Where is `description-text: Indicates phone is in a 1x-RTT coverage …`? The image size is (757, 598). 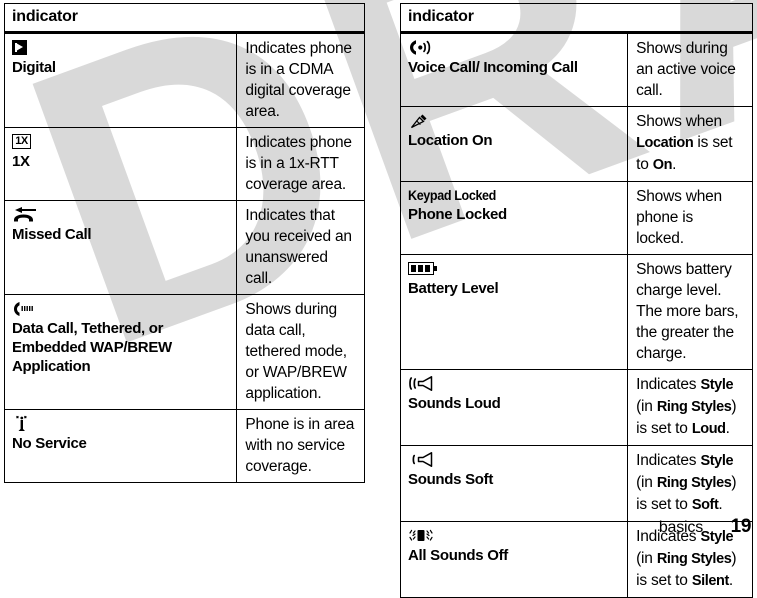
description-text: Indicates phone is in a 1x-RTT coverage … is located at coordinates (298, 163).